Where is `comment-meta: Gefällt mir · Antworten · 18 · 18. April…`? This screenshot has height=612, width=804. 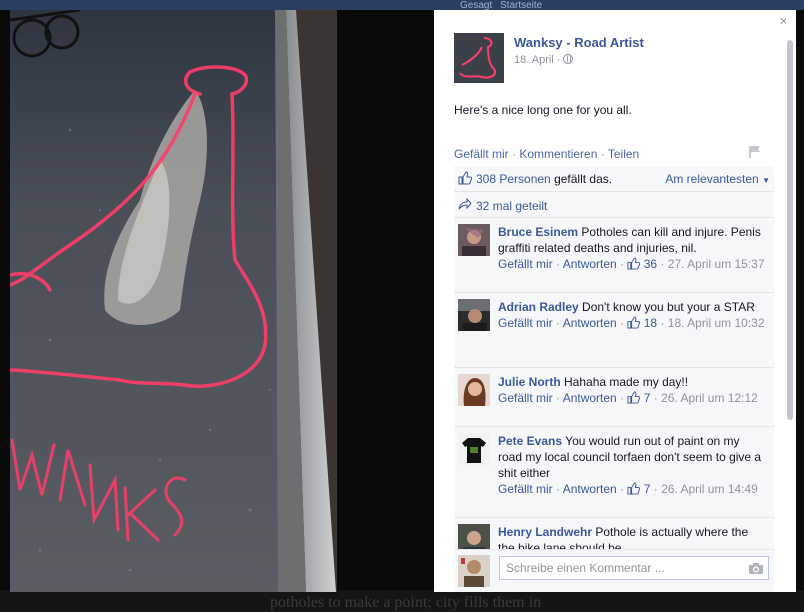 comment-meta: Gefällt mir · Antworten · 18 · 18. April… is located at coordinates (631, 323).